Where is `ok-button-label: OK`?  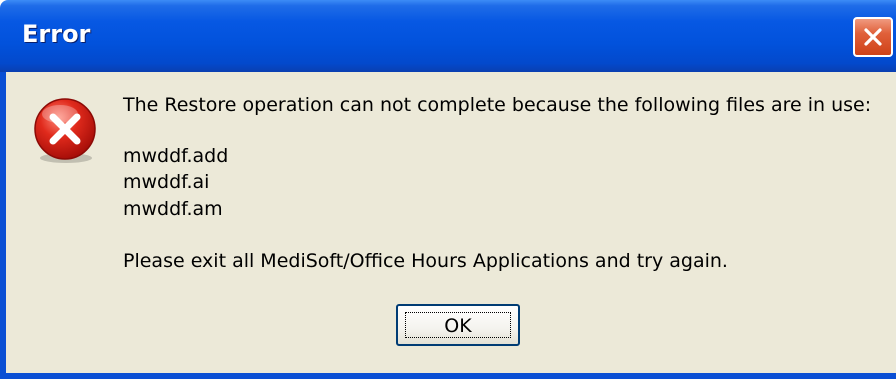
ok-button-label: OK is located at coordinates (458, 326).